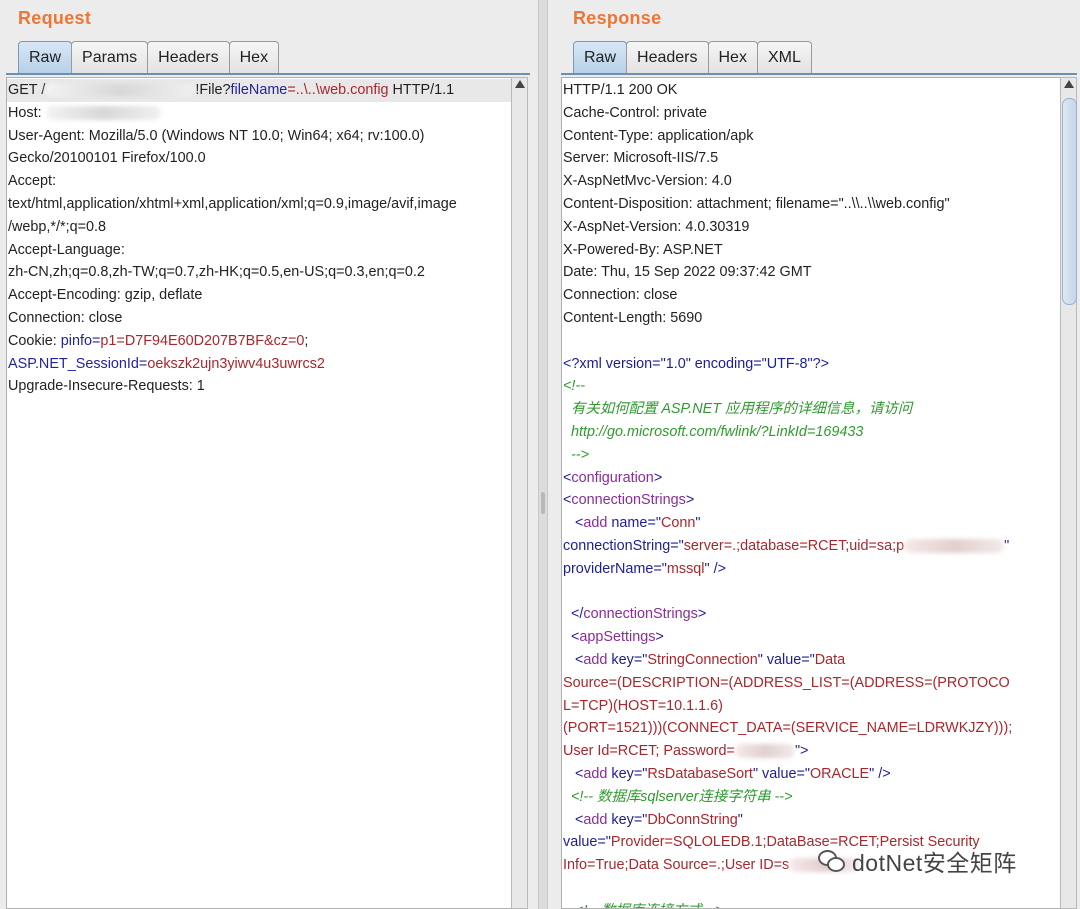  I want to click on code-token: <!-- 数据库sqlserver连接字符串 -->, so click(678, 796).